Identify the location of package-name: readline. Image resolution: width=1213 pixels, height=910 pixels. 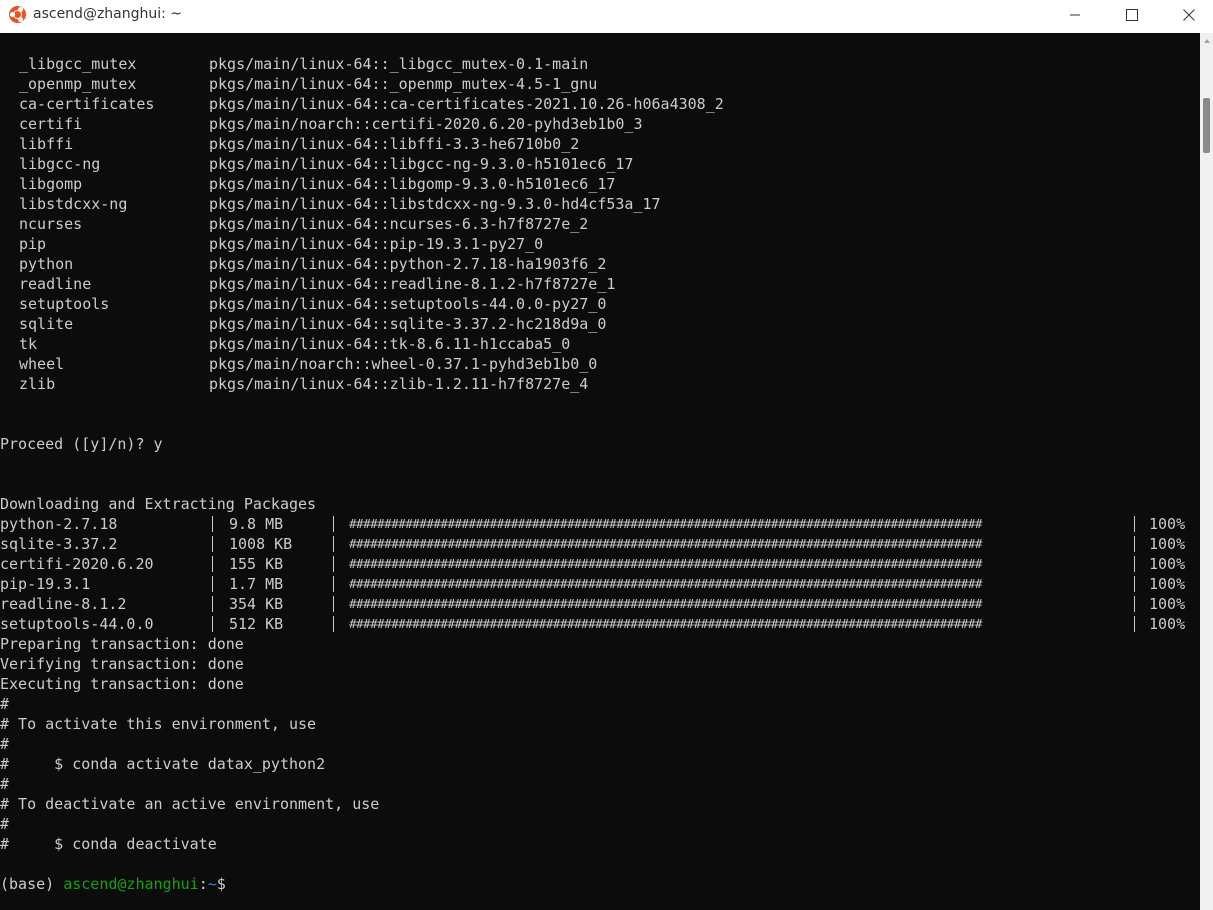
(55, 284).